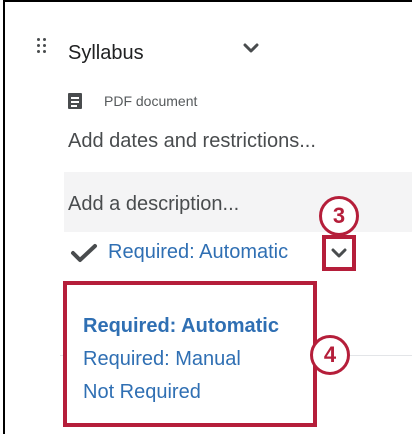 This screenshot has width=412, height=434. Describe the element at coordinates (42, 46) in the screenshot. I see `drag-handle-icon` at that location.